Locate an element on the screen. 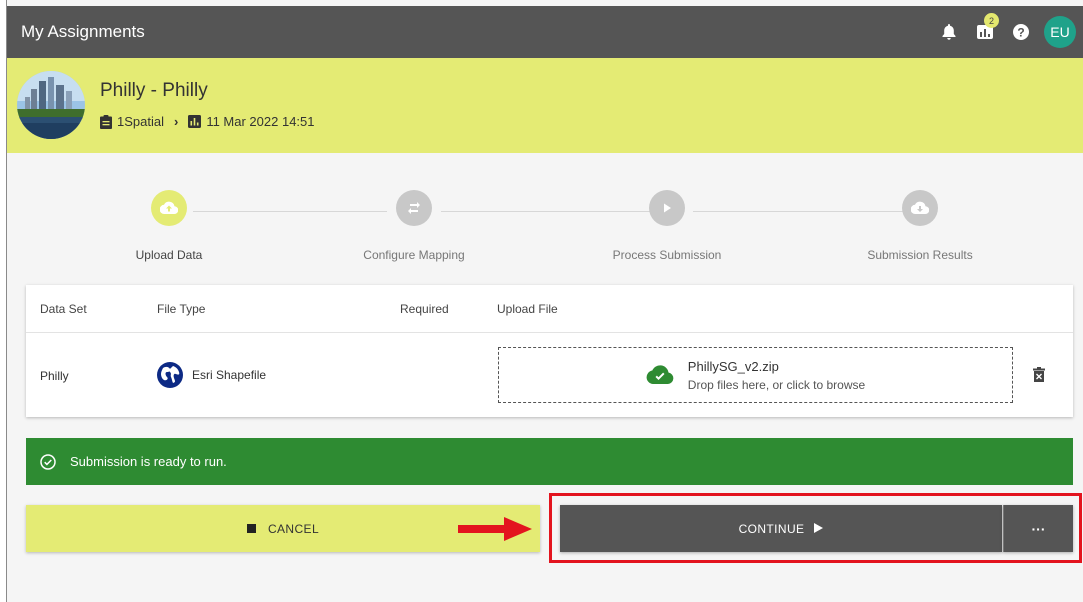 The width and height of the screenshot is (1083, 602). column-header-required: Required is located at coordinates (424, 309).